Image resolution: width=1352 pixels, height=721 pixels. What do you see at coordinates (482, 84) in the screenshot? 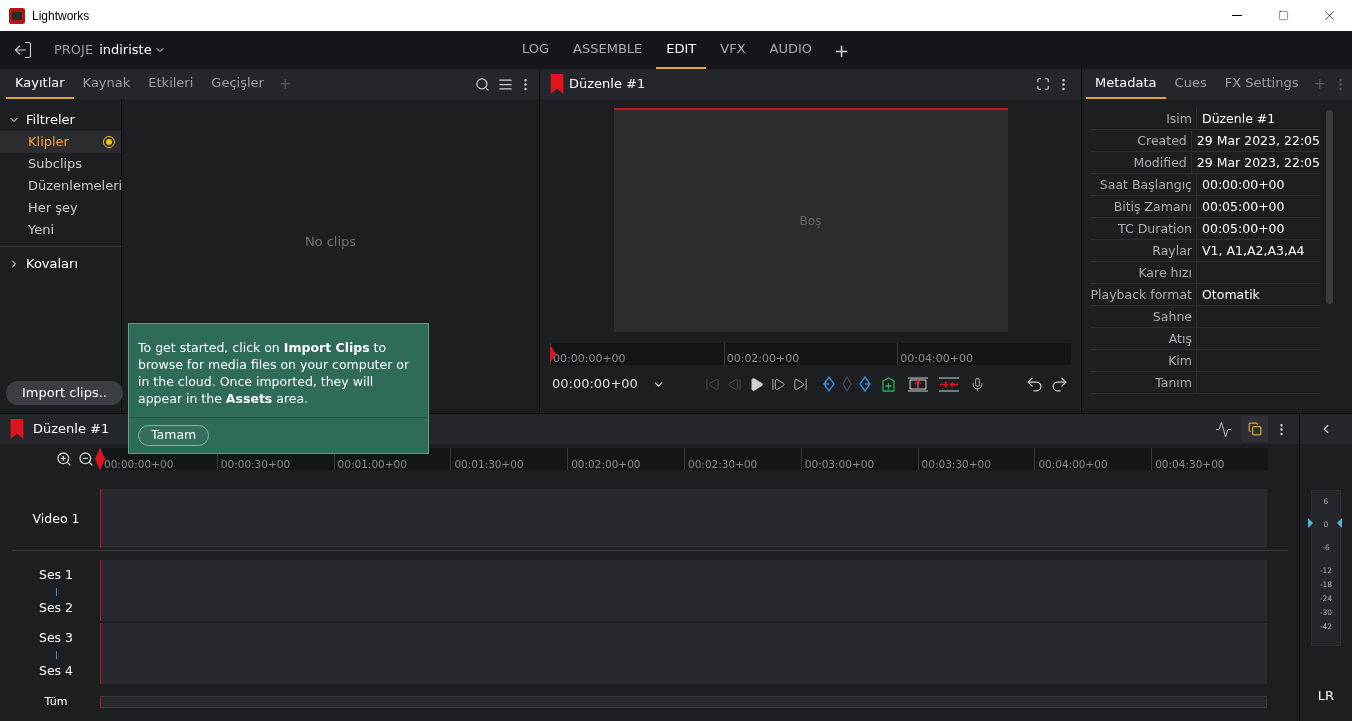
I see `search-icon` at bounding box center [482, 84].